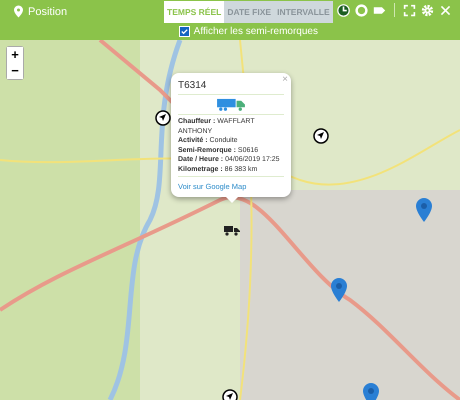  Describe the element at coordinates (184, 31) in the screenshot. I see `checkbox` at that location.